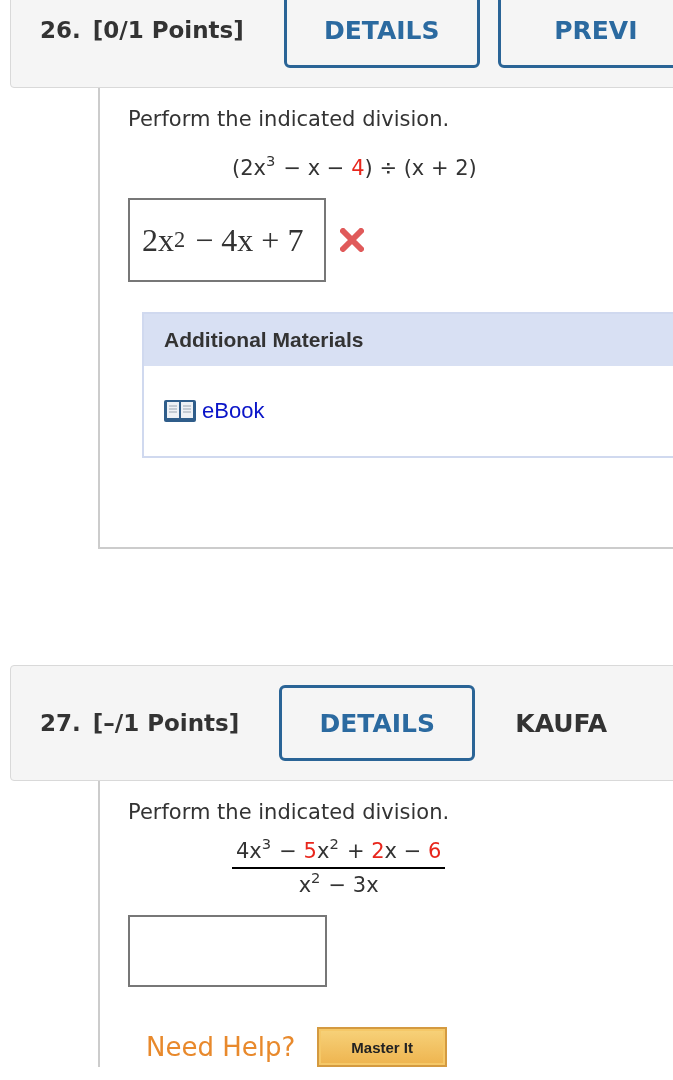 The height and width of the screenshot is (1080, 673). I want to click on materials-title: Additional Materials, so click(408, 340).